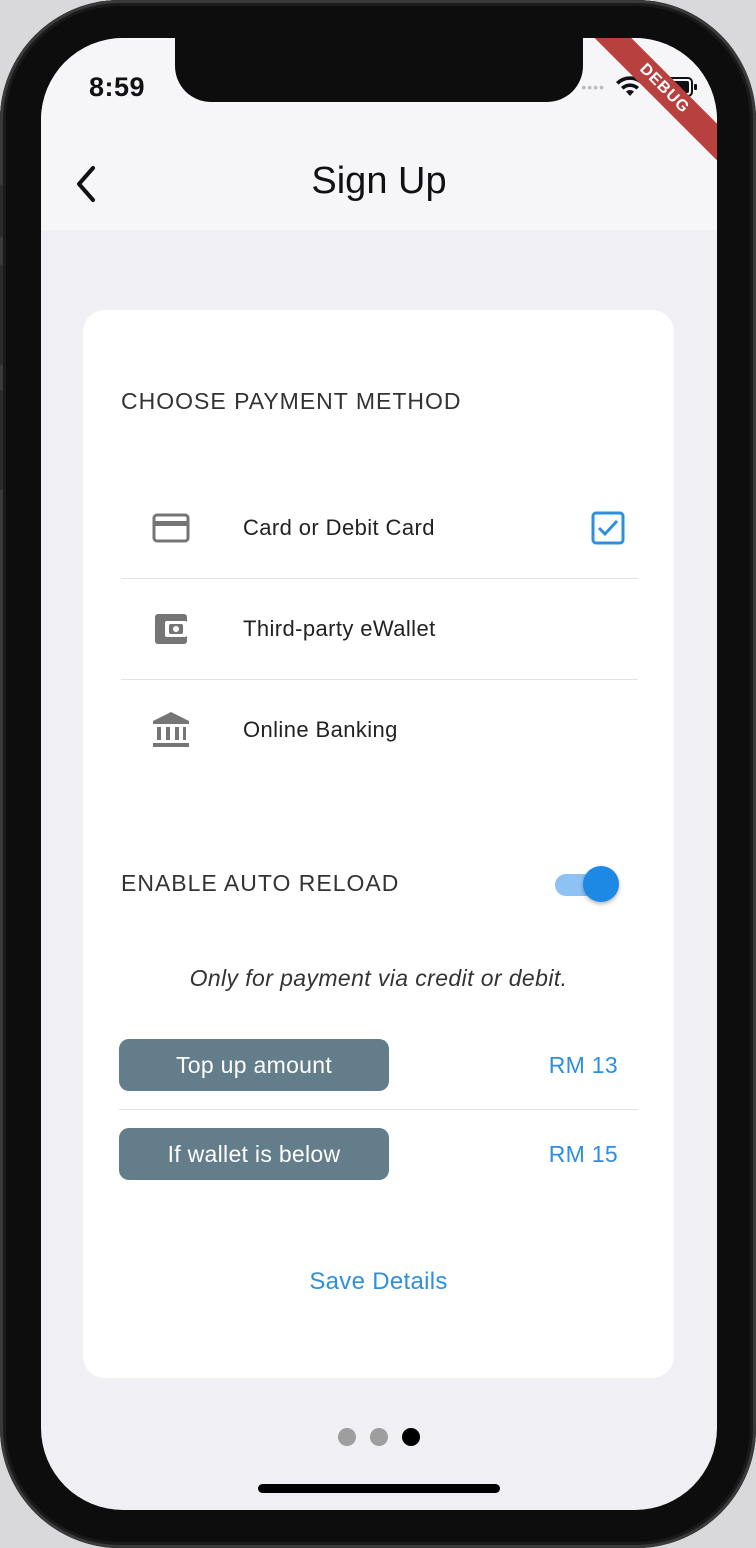  I want to click on payment-method-ewallet: Third-party eWallet, so click(379, 629).